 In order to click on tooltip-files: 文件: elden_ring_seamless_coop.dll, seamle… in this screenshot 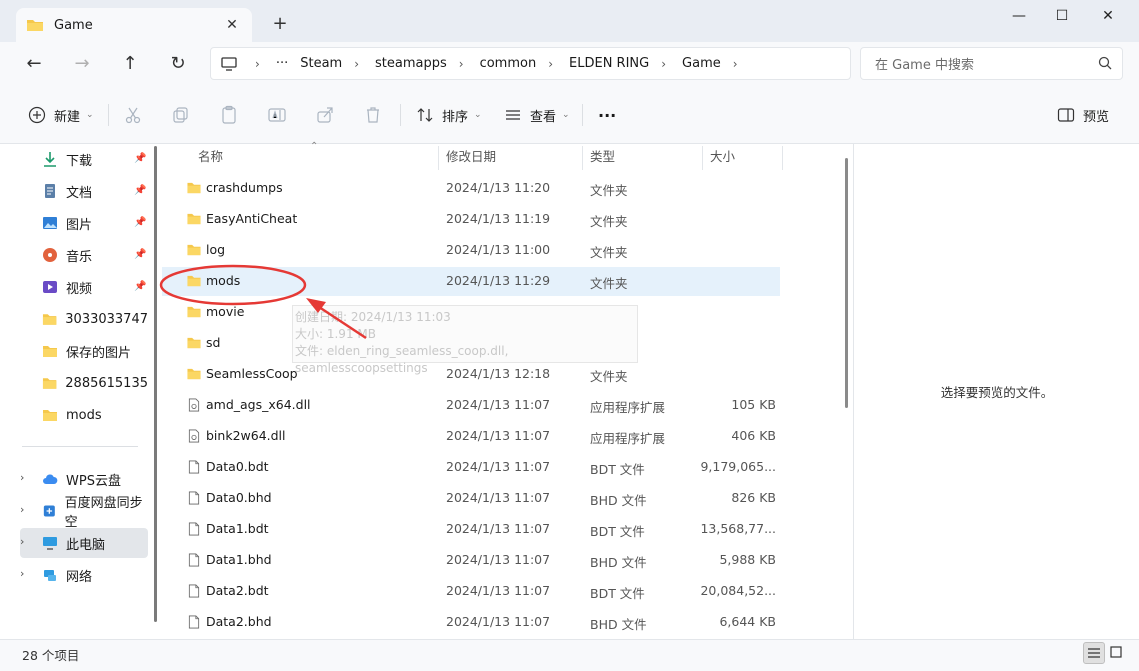, I will do `click(402, 359)`.